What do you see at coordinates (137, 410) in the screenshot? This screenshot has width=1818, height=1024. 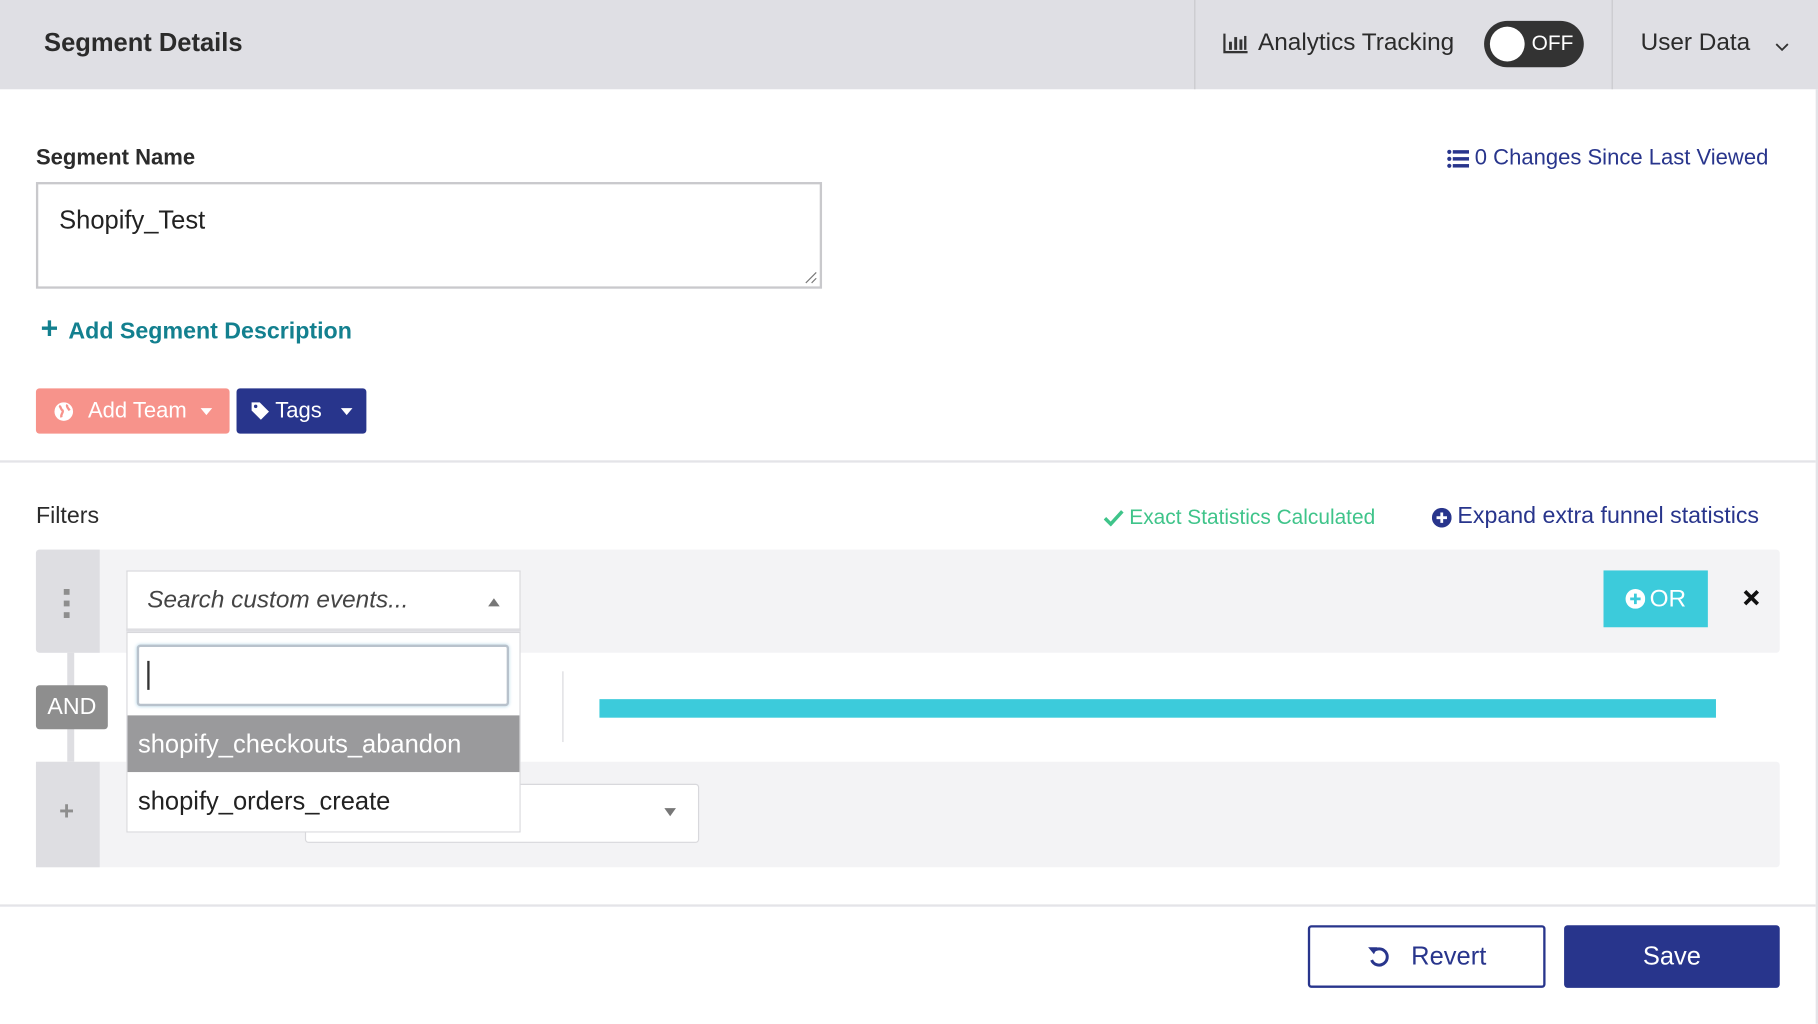 I see `add-team-label: Add Team` at bounding box center [137, 410].